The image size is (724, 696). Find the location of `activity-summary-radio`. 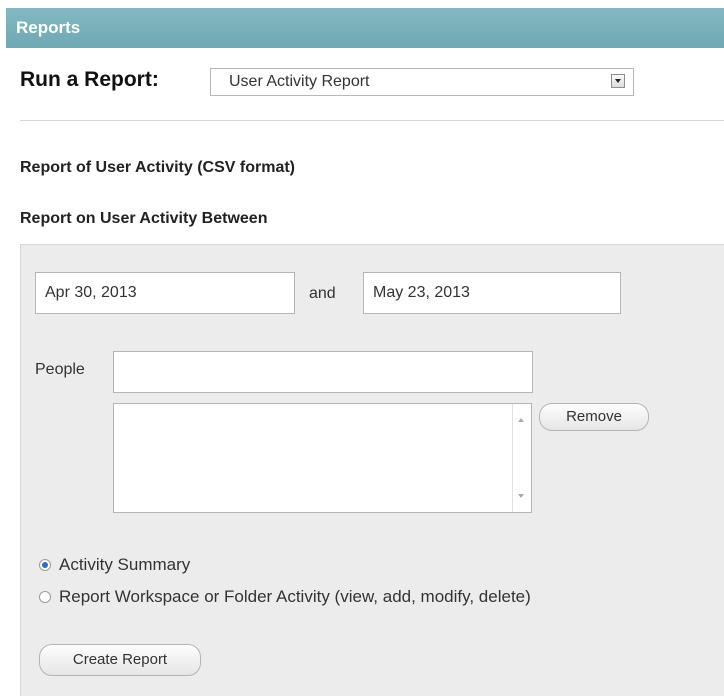

activity-summary-radio is located at coordinates (45, 565).